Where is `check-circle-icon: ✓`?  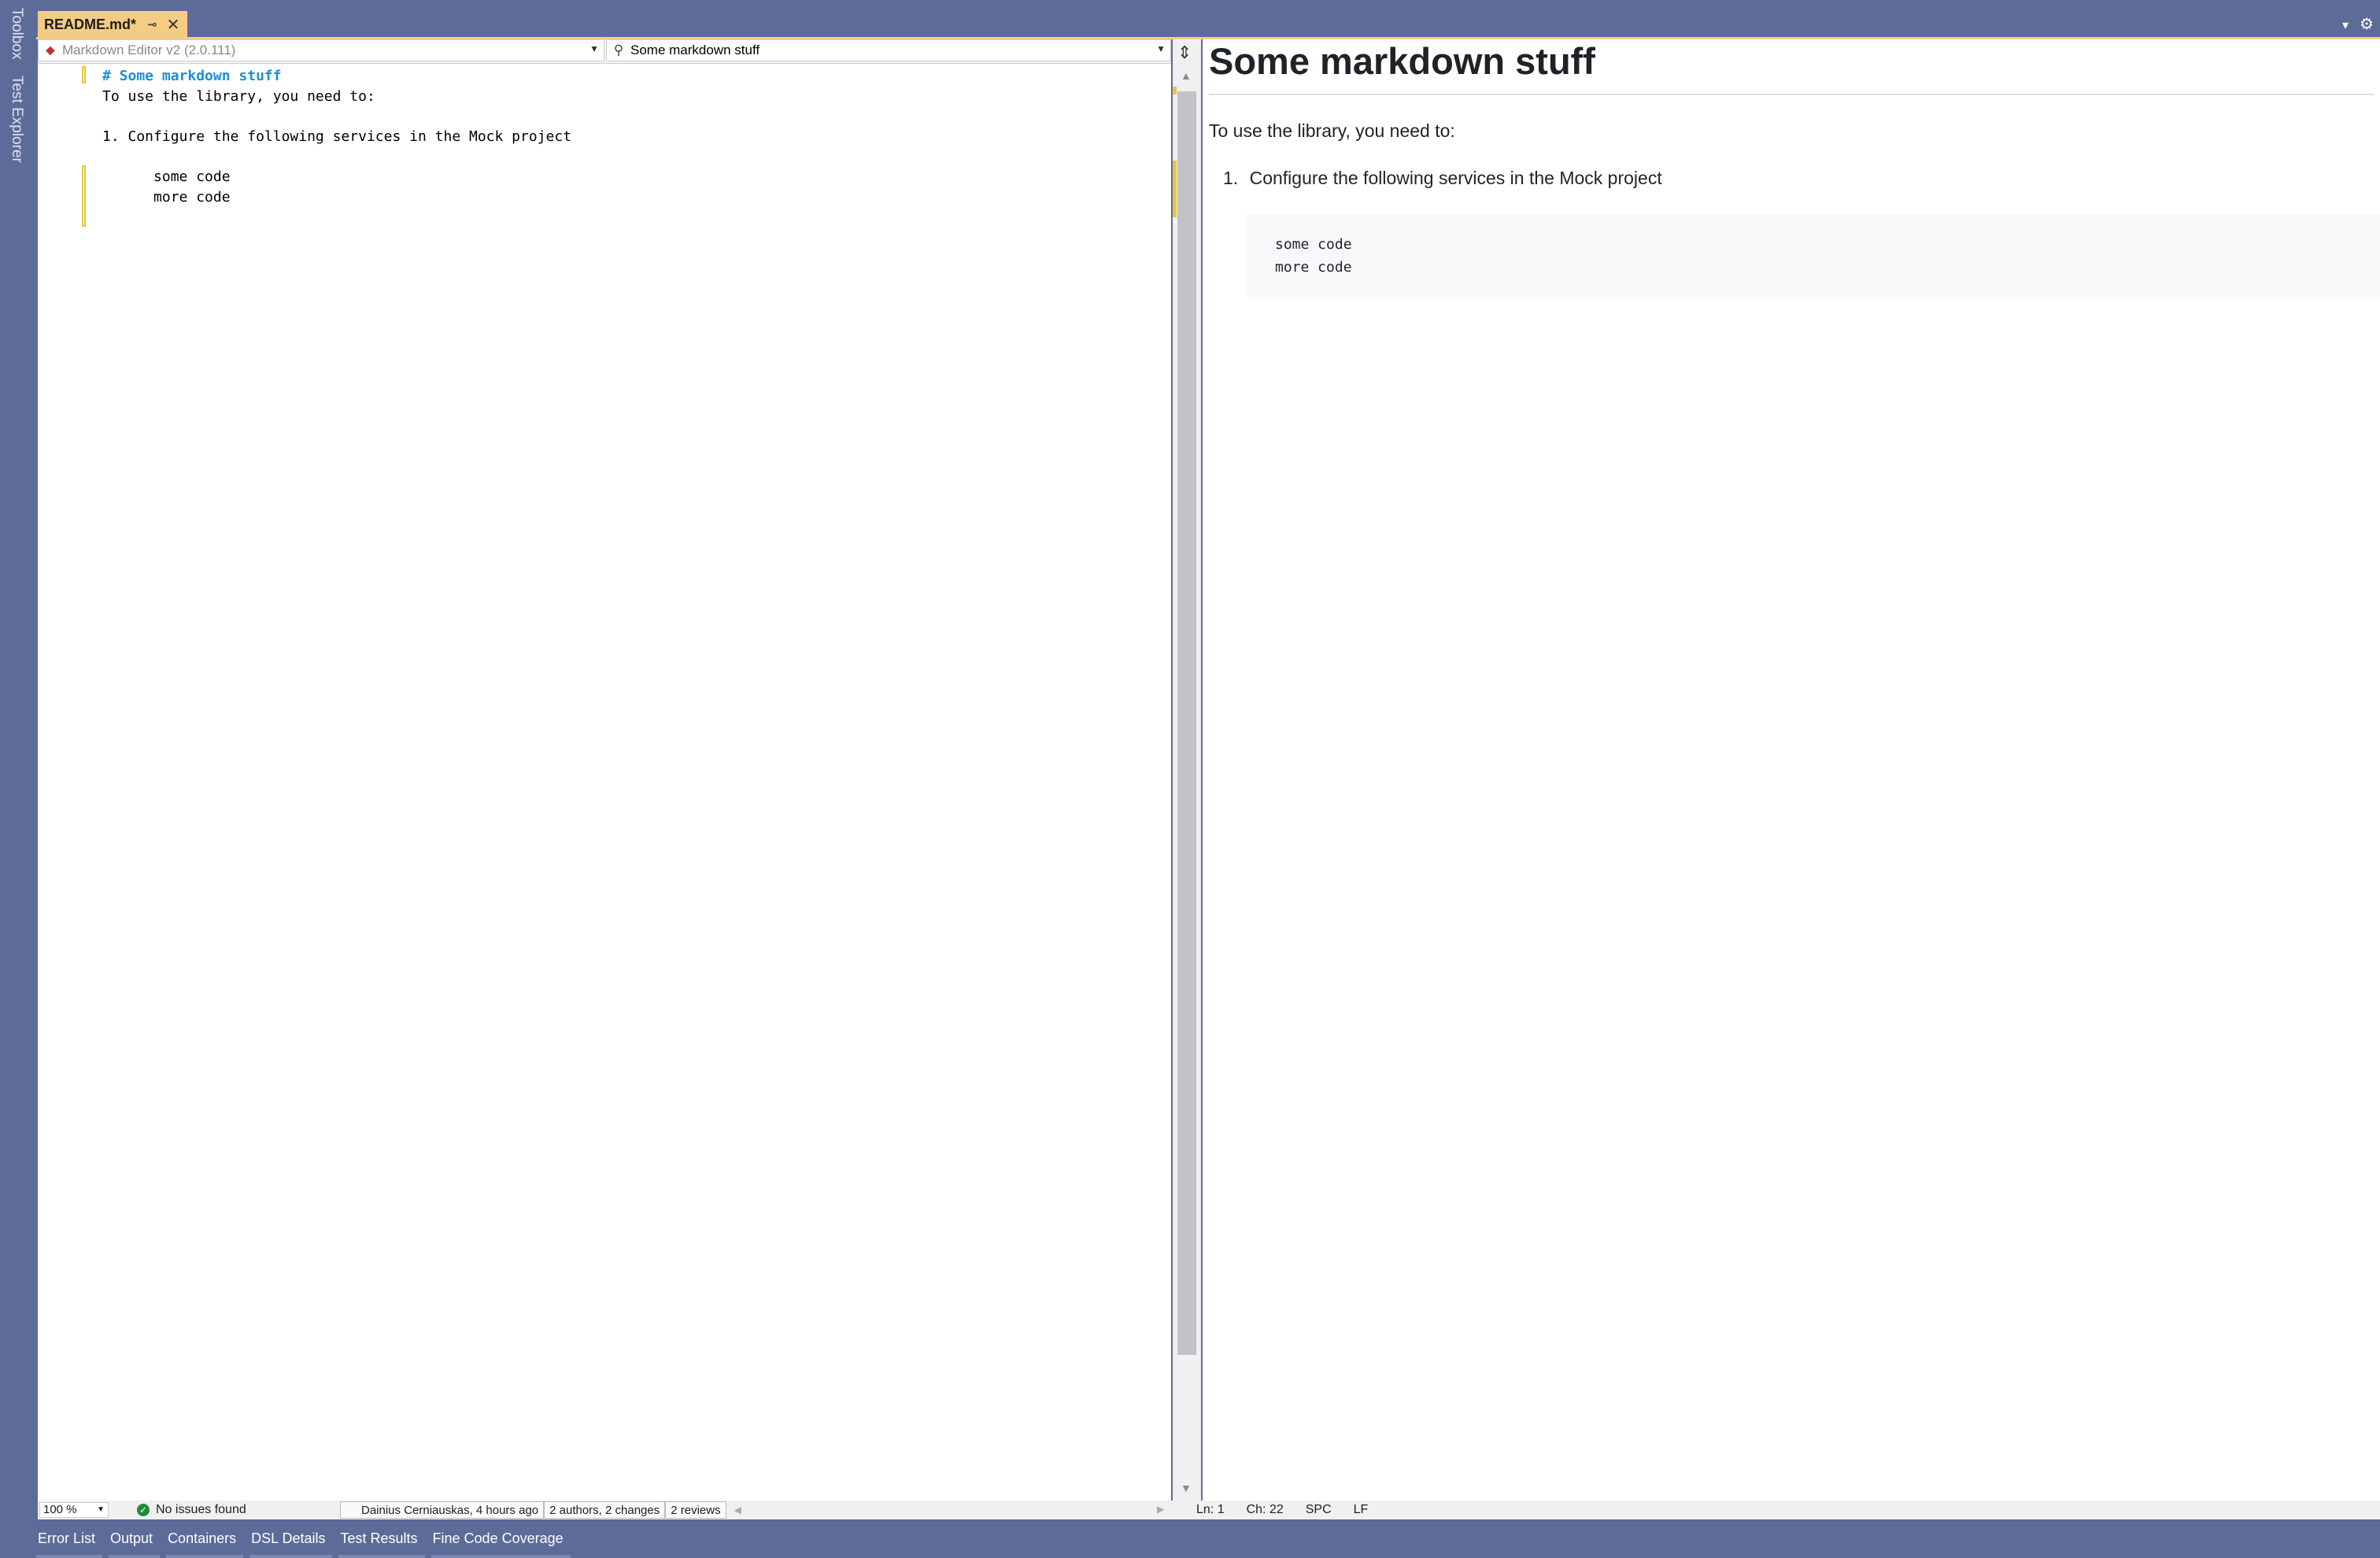
check-circle-icon: ✓ is located at coordinates (143, 1510).